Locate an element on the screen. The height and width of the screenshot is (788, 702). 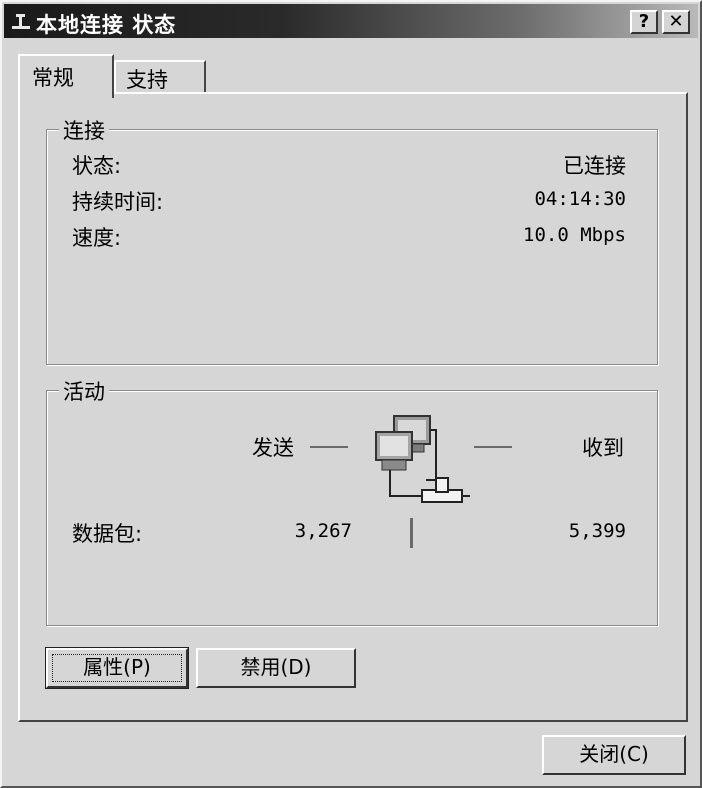
window-title: 本地连接 状态 is located at coordinates (106, 25).